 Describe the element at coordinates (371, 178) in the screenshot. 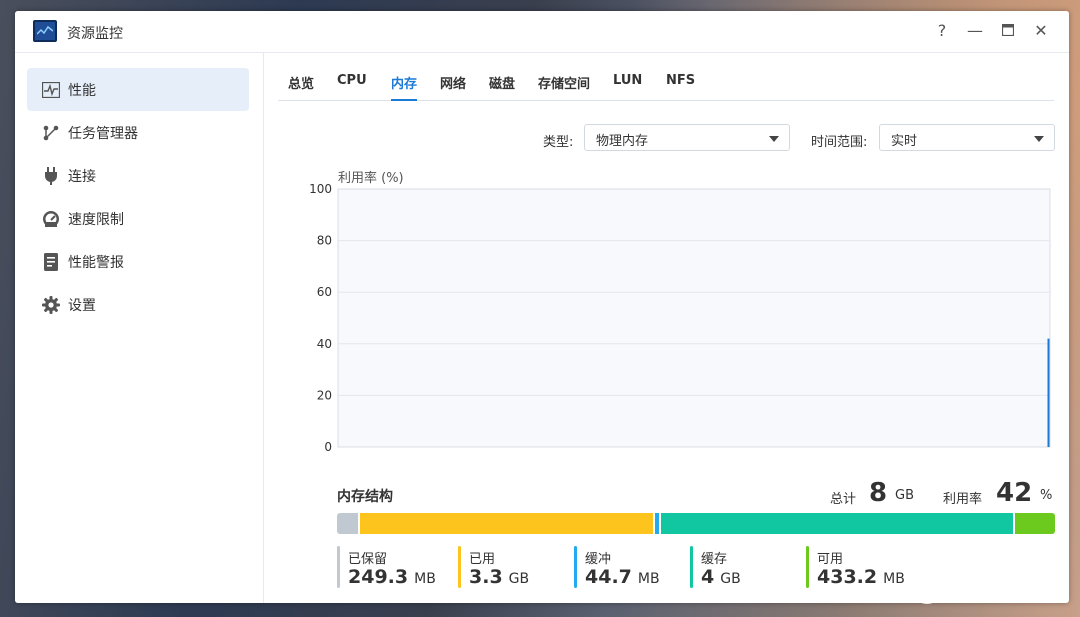

I see `y-axis-label: 利用率 (%)` at that location.